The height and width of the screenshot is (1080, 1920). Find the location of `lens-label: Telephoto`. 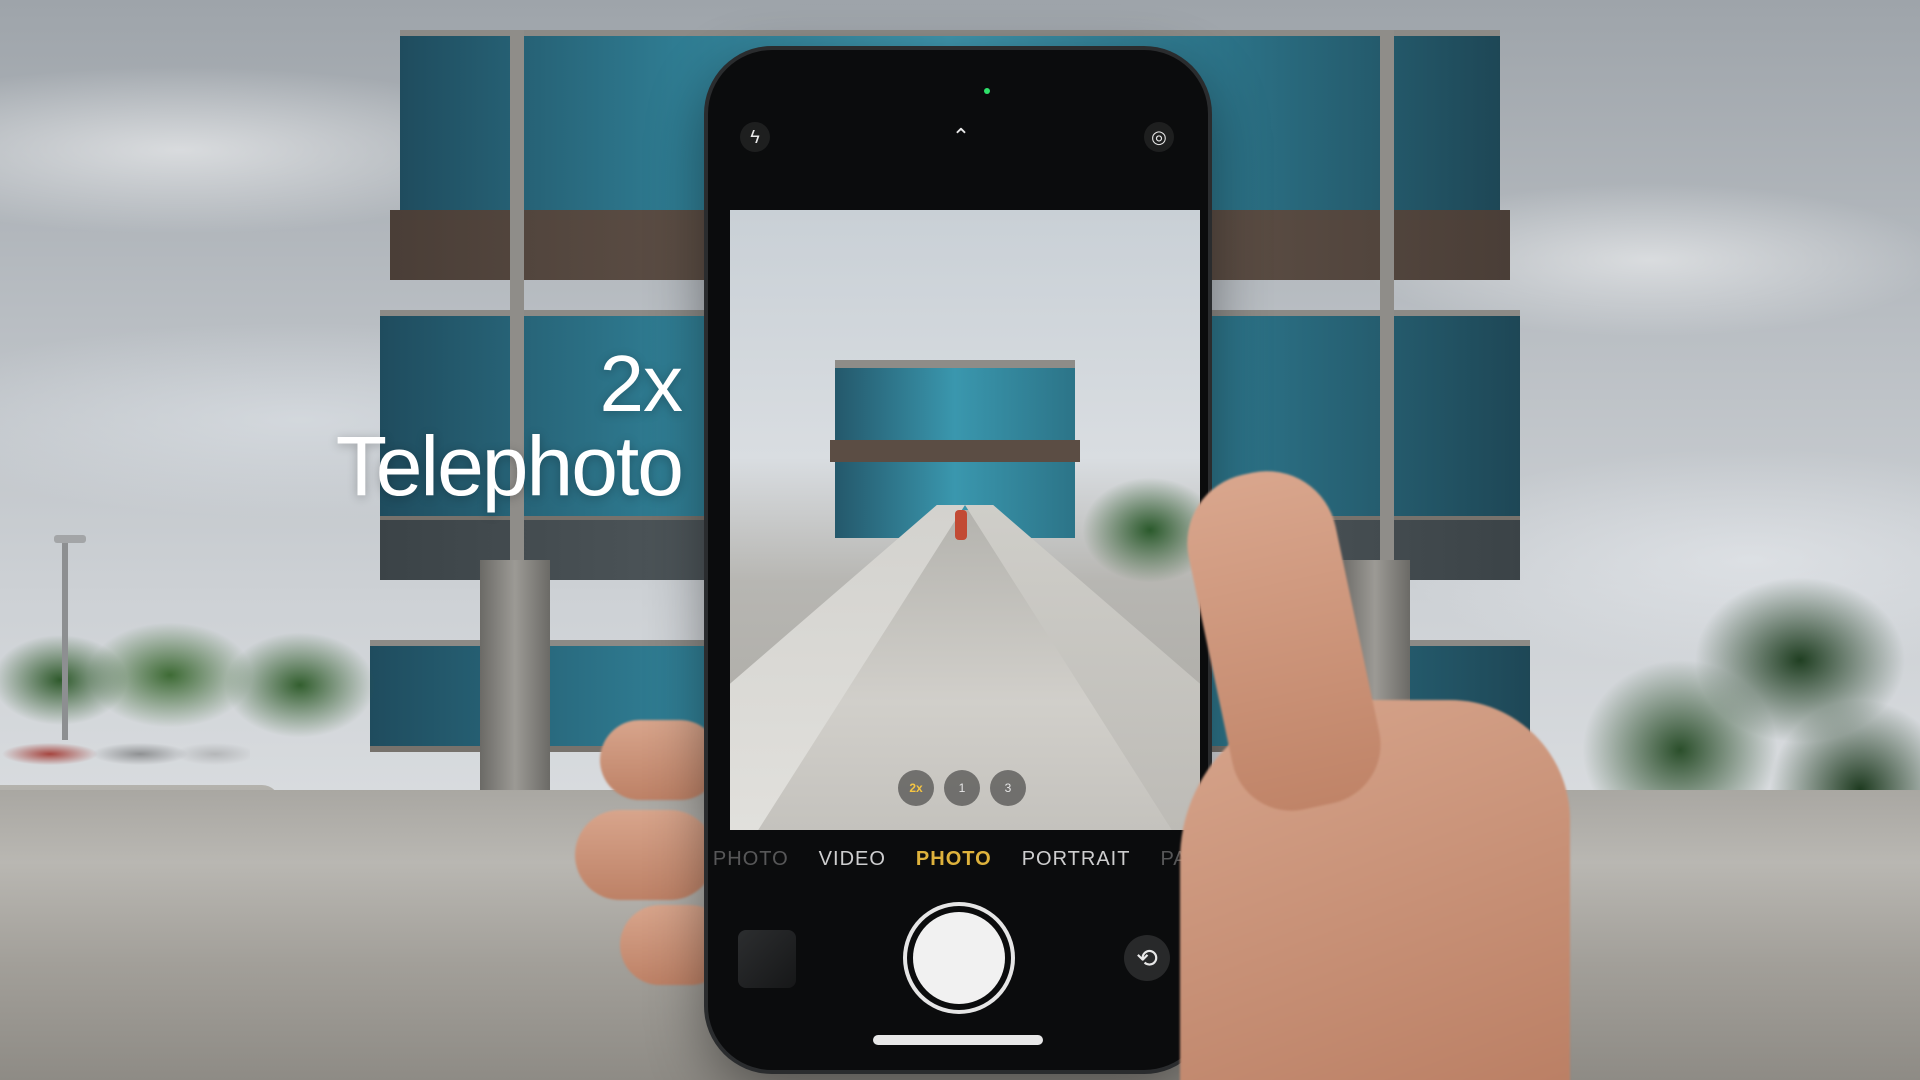

lens-label: Telephoto is located at coordinates (509, 466).